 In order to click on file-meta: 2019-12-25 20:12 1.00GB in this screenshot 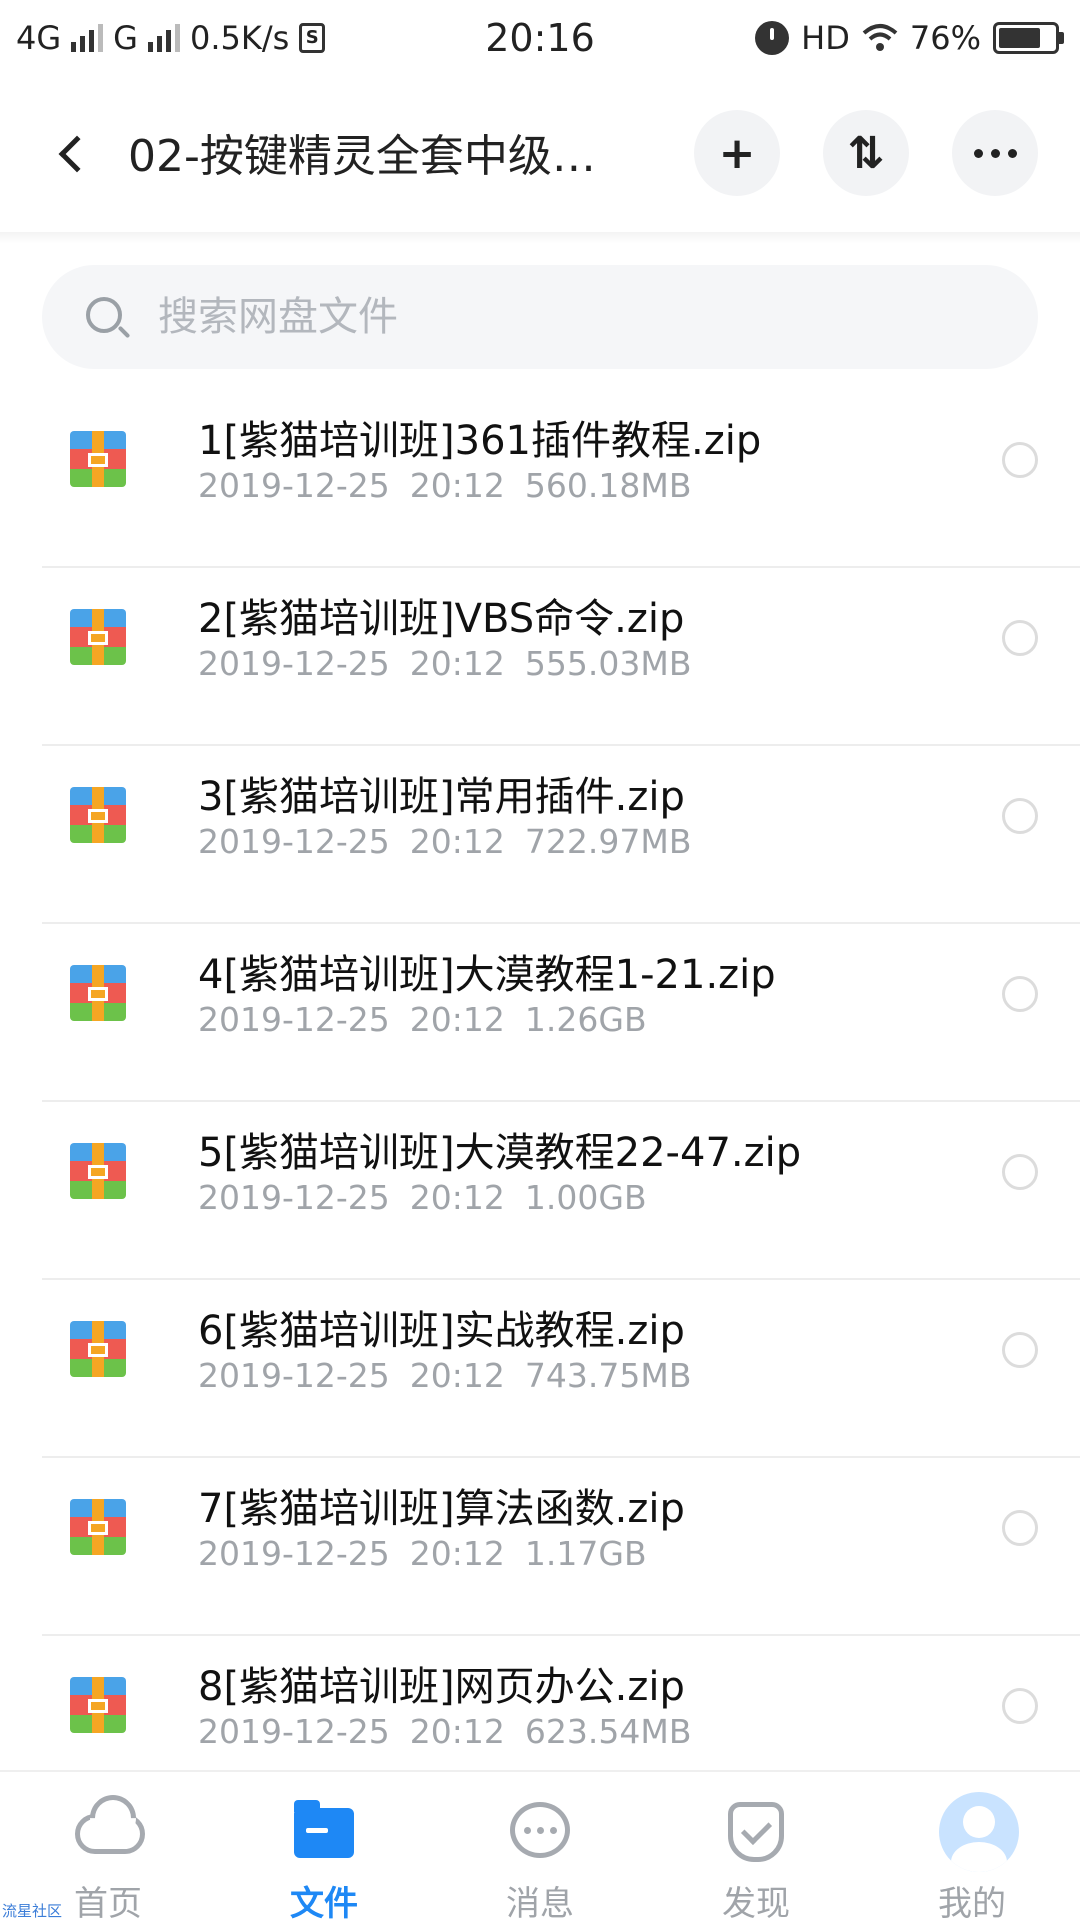, I will do `click(432, 1197)`.